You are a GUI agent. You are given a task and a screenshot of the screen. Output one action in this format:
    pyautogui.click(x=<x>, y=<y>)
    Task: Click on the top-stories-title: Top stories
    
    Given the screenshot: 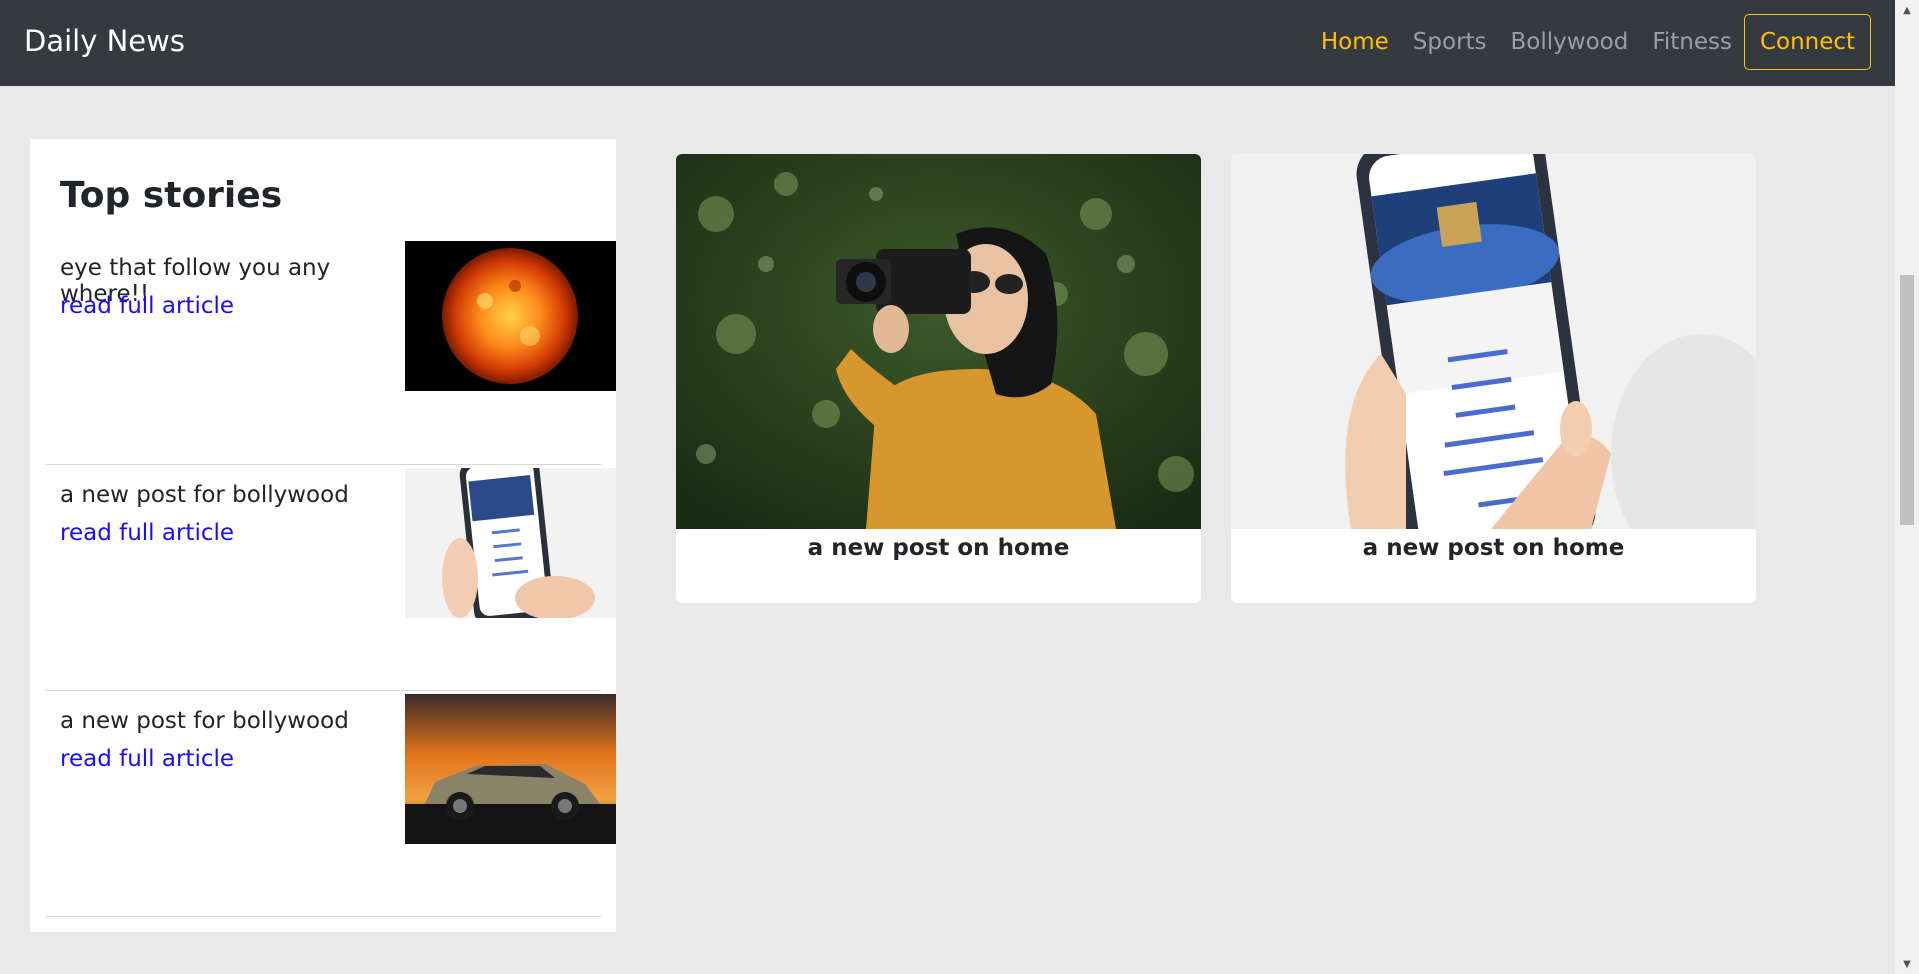 What is the action you would take?
    pyautogui.click(x=171, y=195)
    